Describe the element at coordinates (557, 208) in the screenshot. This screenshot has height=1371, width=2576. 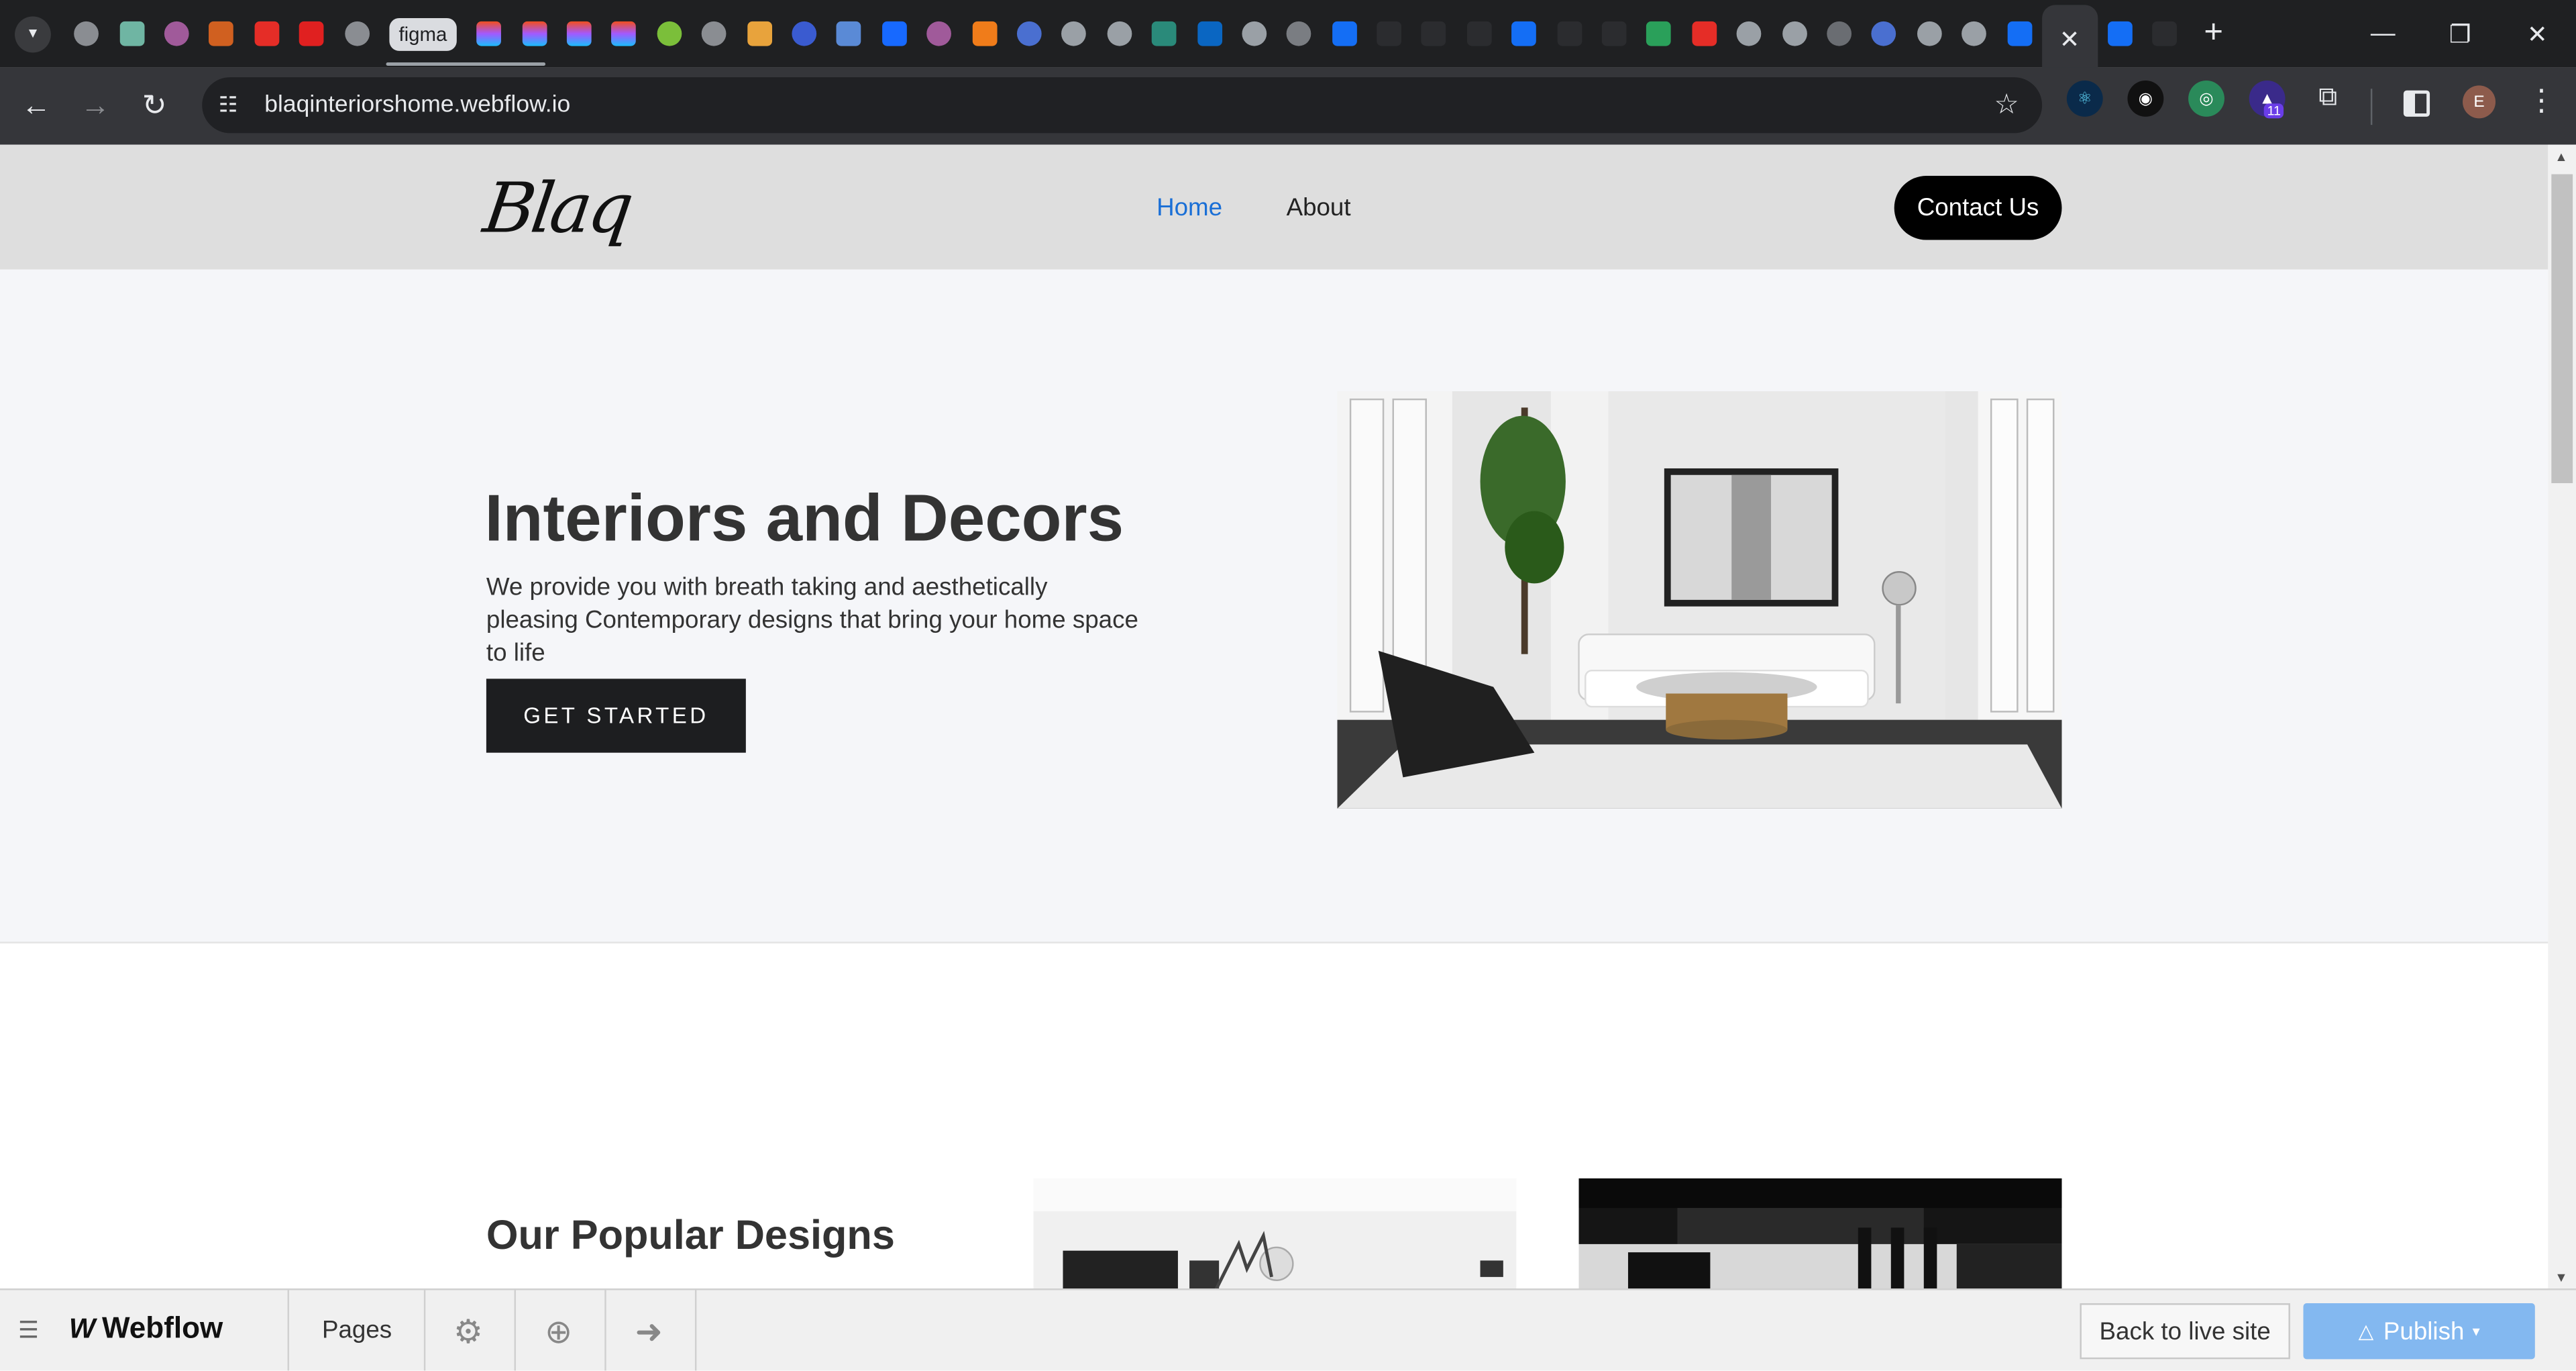
I see `brand-logo: Blaq` at that location.